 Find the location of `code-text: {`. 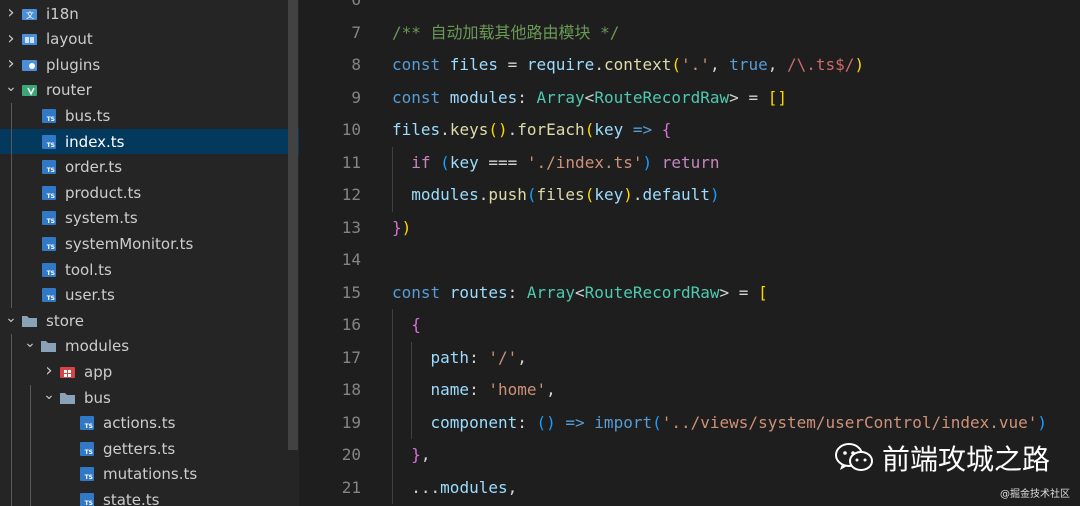

code-text: { is located at coordinates (406, 325).